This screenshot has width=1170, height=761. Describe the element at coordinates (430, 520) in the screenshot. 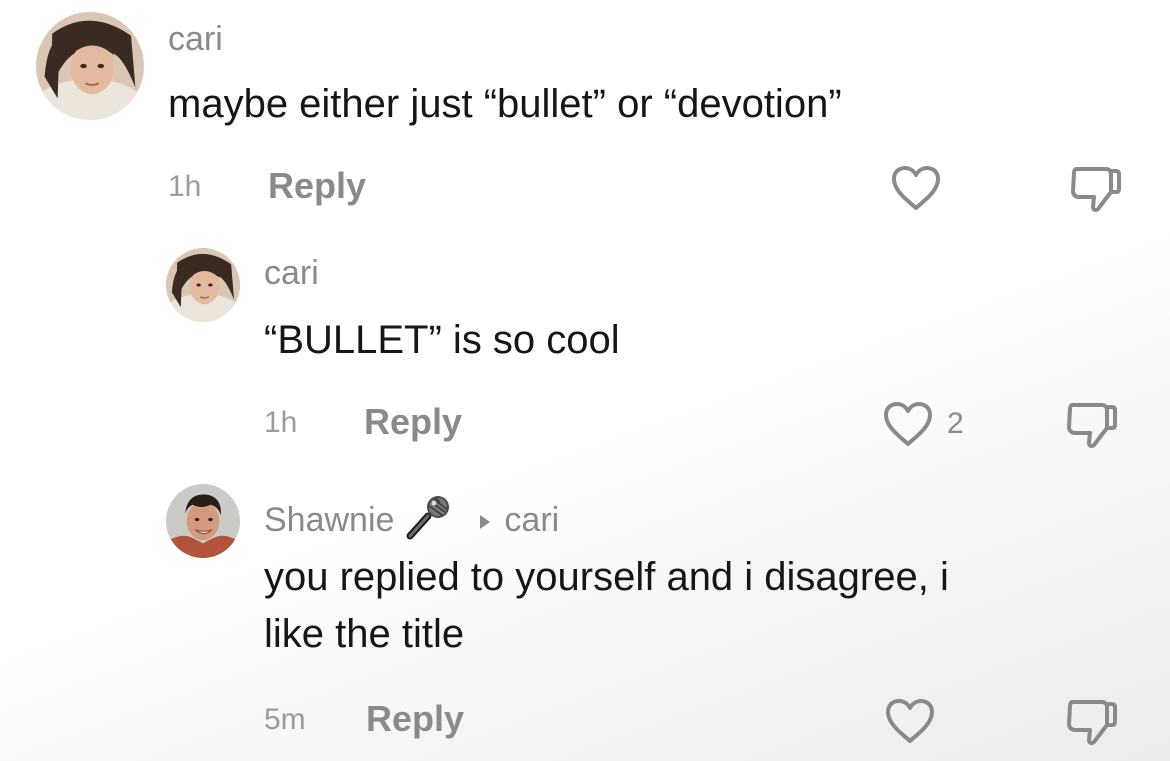

I see `microphone-icon` at that location.